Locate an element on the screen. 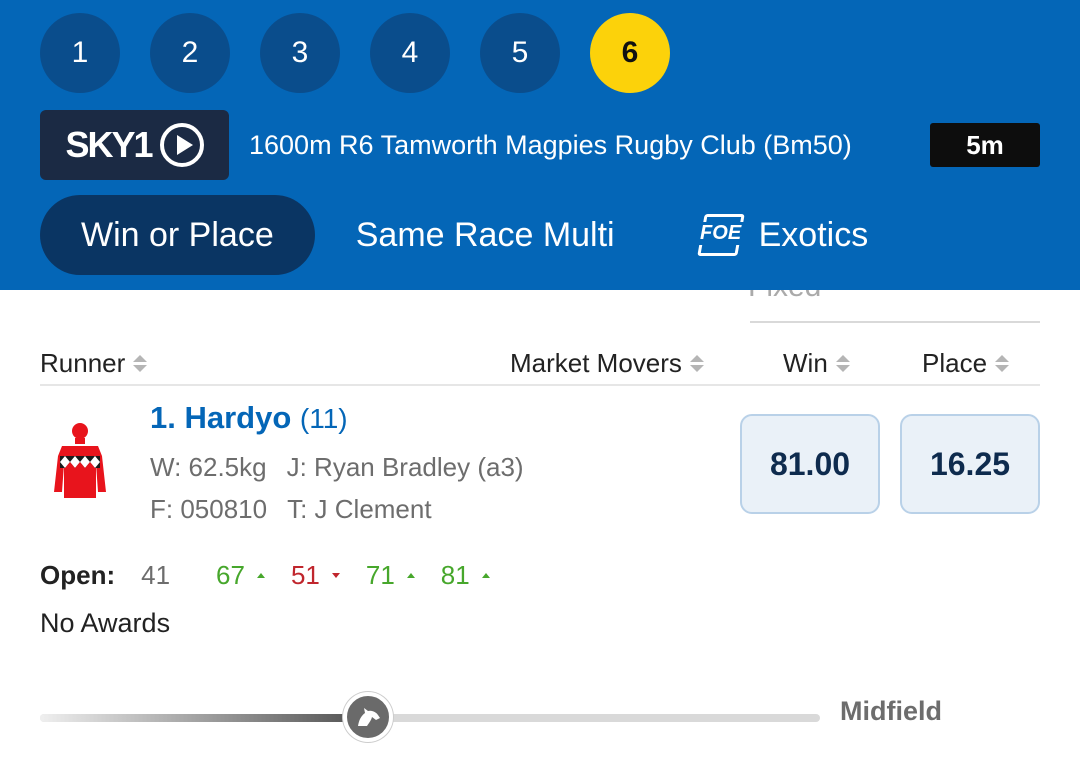 The image size is (1080, 768). speed-map-track is located at coordinates (430, 718).